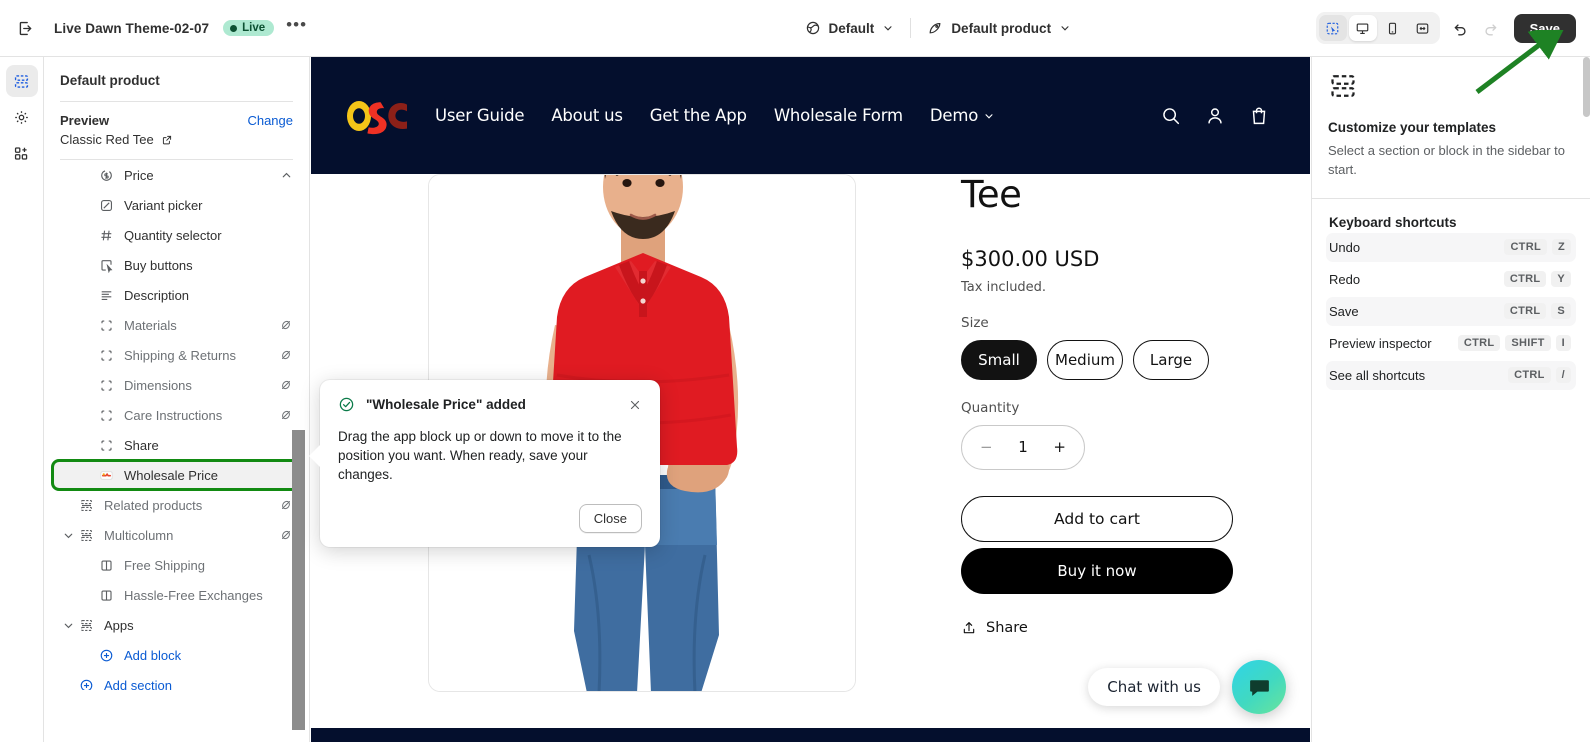  What do you see at coordinates (158, 265) in the screenshot?
I see `sidebar-block-label: Buy buttons` at bounding box center [158, 265].